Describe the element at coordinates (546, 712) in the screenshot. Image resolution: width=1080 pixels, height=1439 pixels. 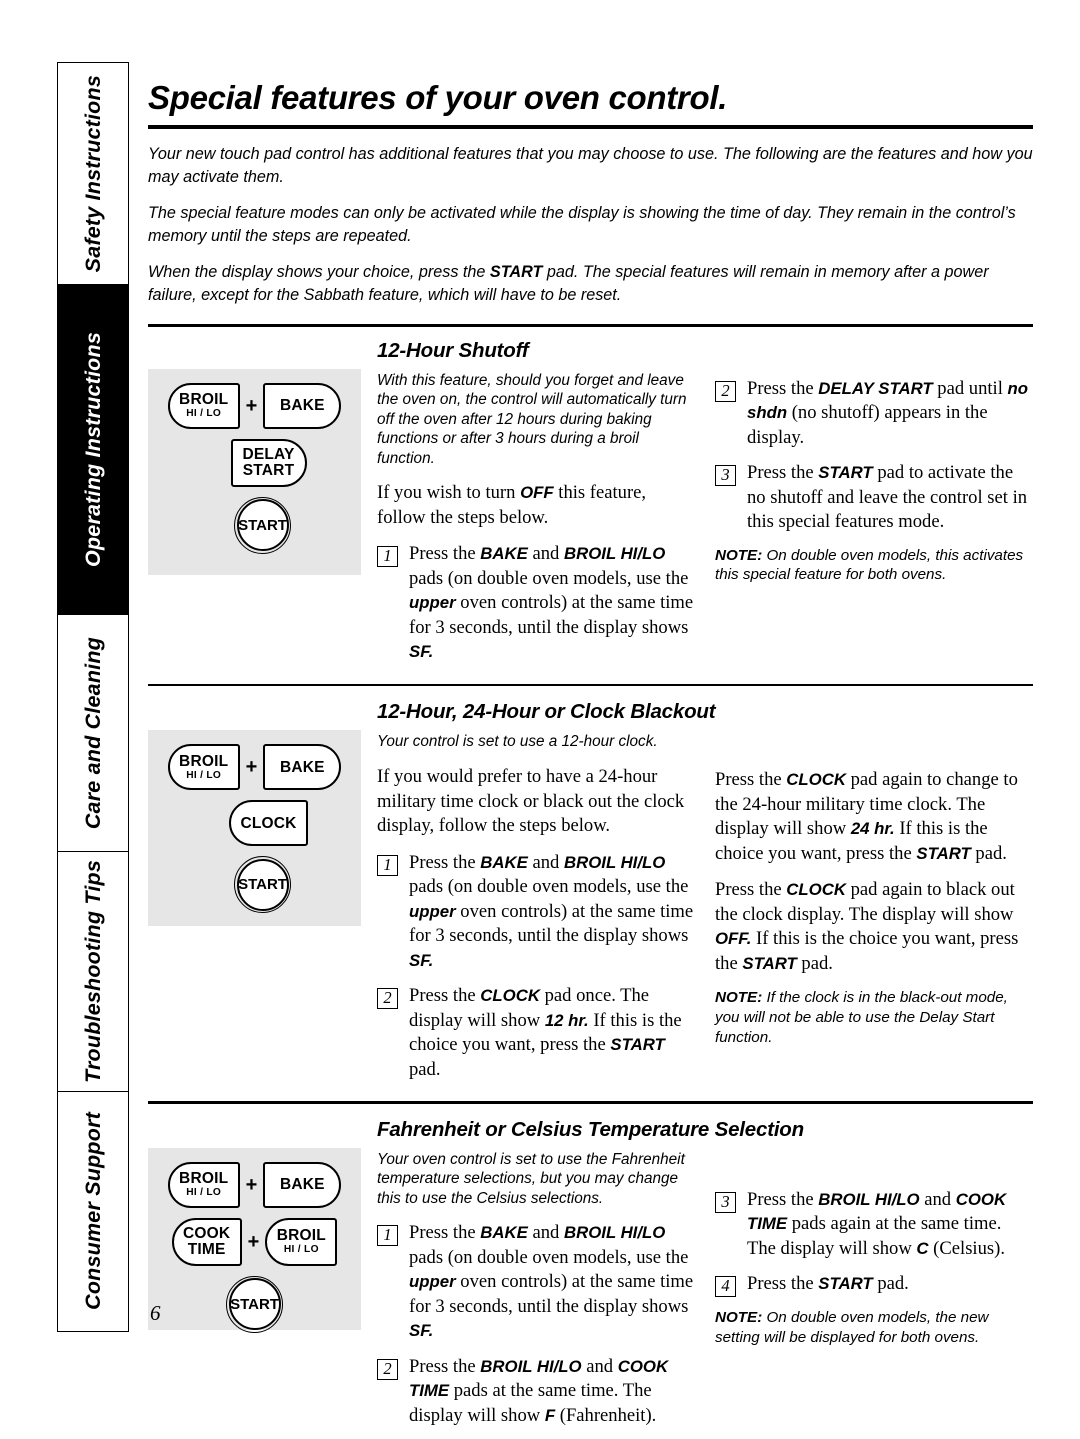
I see `section-heading: 12-Hour, 24-Hour or Clock Blackout` at that location.